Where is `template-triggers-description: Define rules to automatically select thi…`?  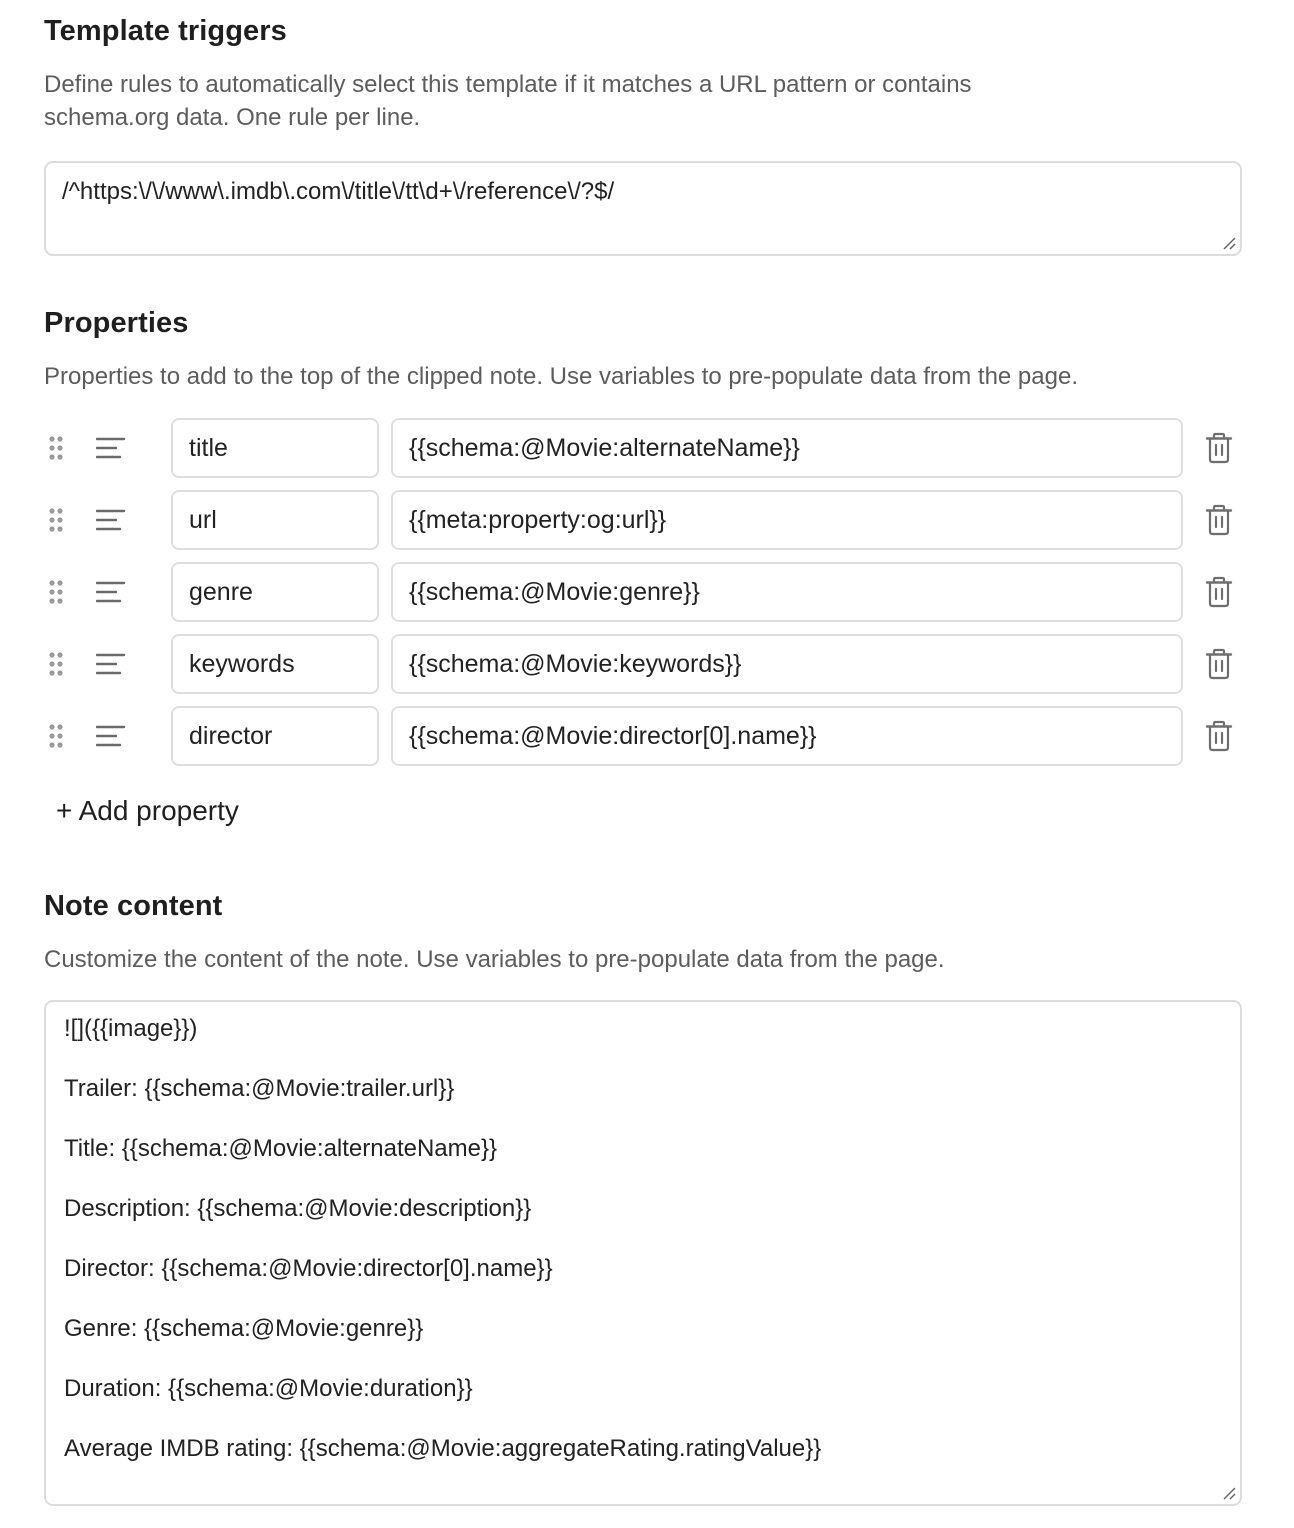
template-triggers-description: Define rules to automatically select thi… is located at coordinates (644, 101).